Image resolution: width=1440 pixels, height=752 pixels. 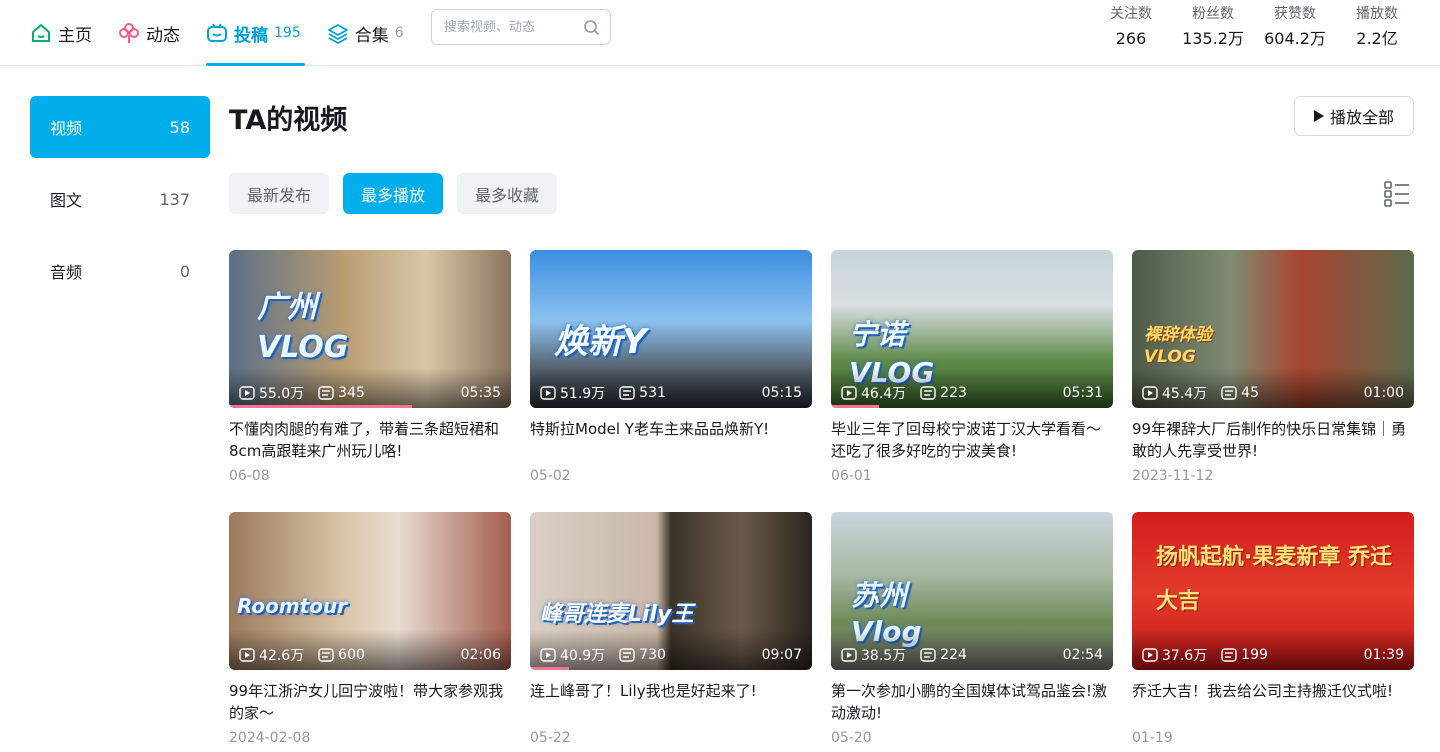 I want to click on home-icon, so click(x=41, y=33).